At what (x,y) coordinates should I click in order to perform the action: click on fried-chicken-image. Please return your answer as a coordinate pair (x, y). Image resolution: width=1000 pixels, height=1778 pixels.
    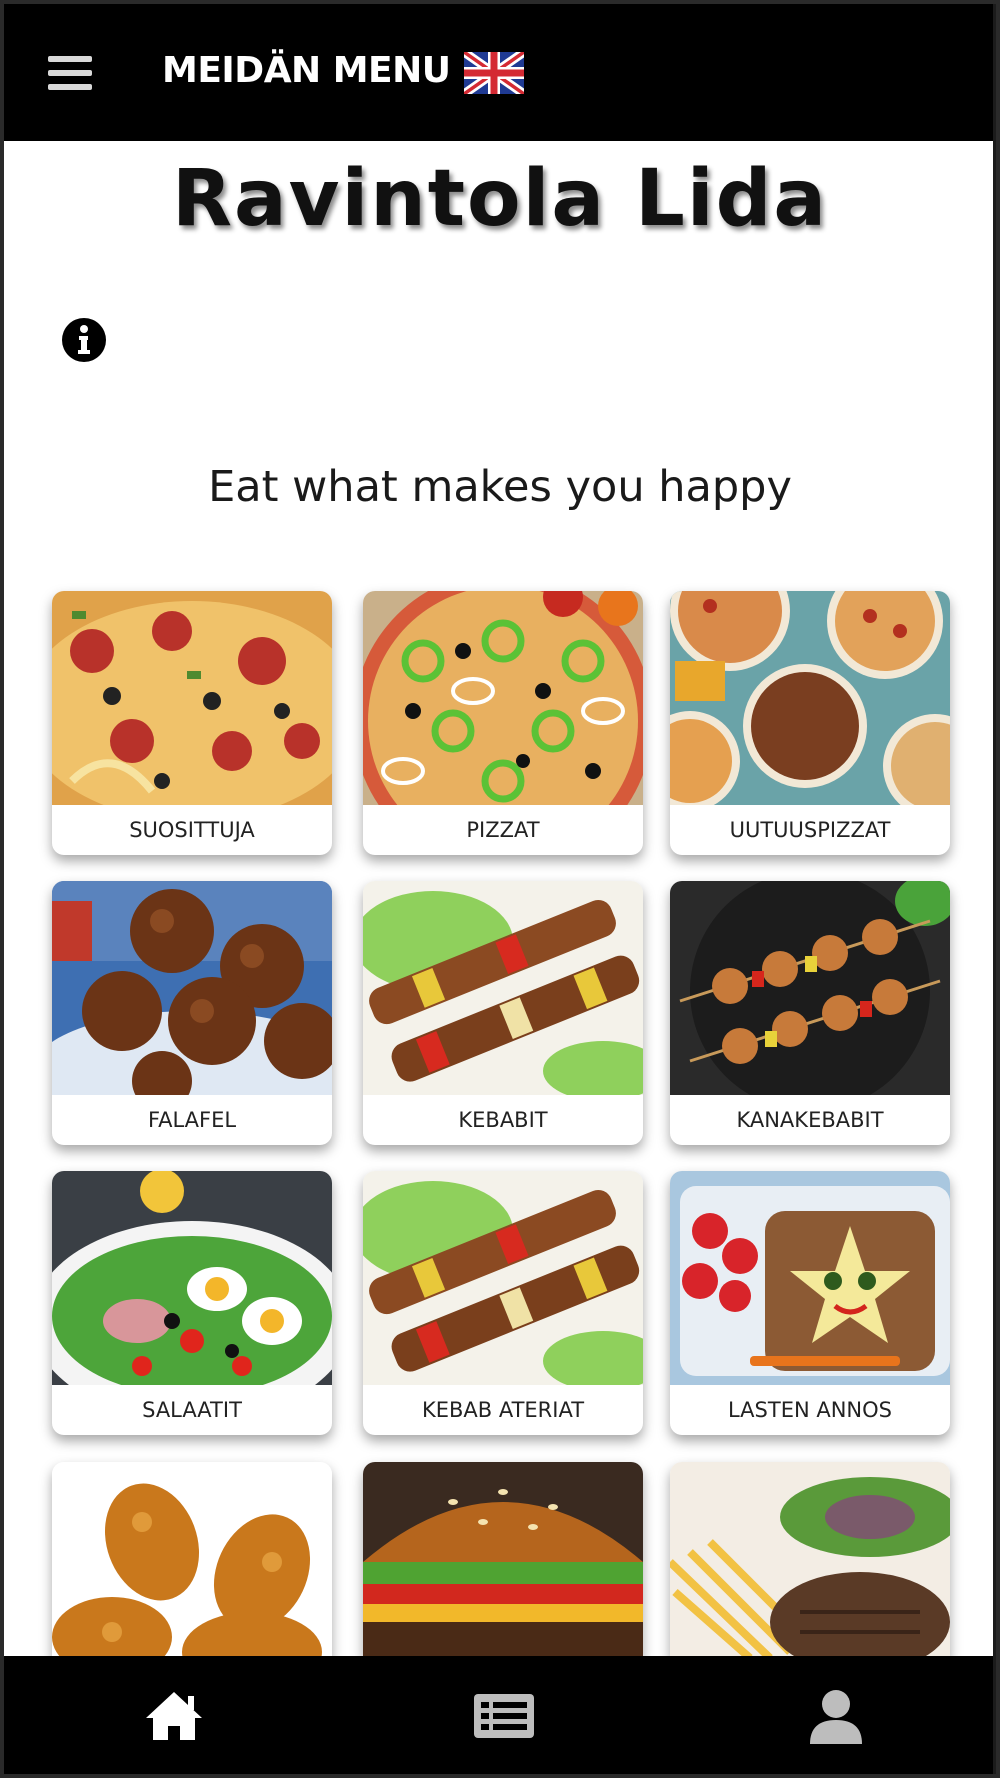
    Looking at the image, I should click on (192, 1560).